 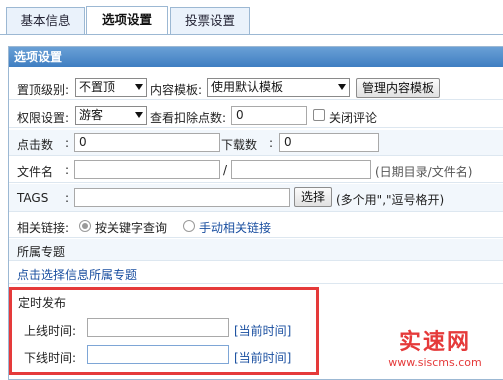 I want to click on row-top-level: 置顶级别: 不置顶 内容模板: 使用默认模板 管理内容模板, so click(x=256, y=88).